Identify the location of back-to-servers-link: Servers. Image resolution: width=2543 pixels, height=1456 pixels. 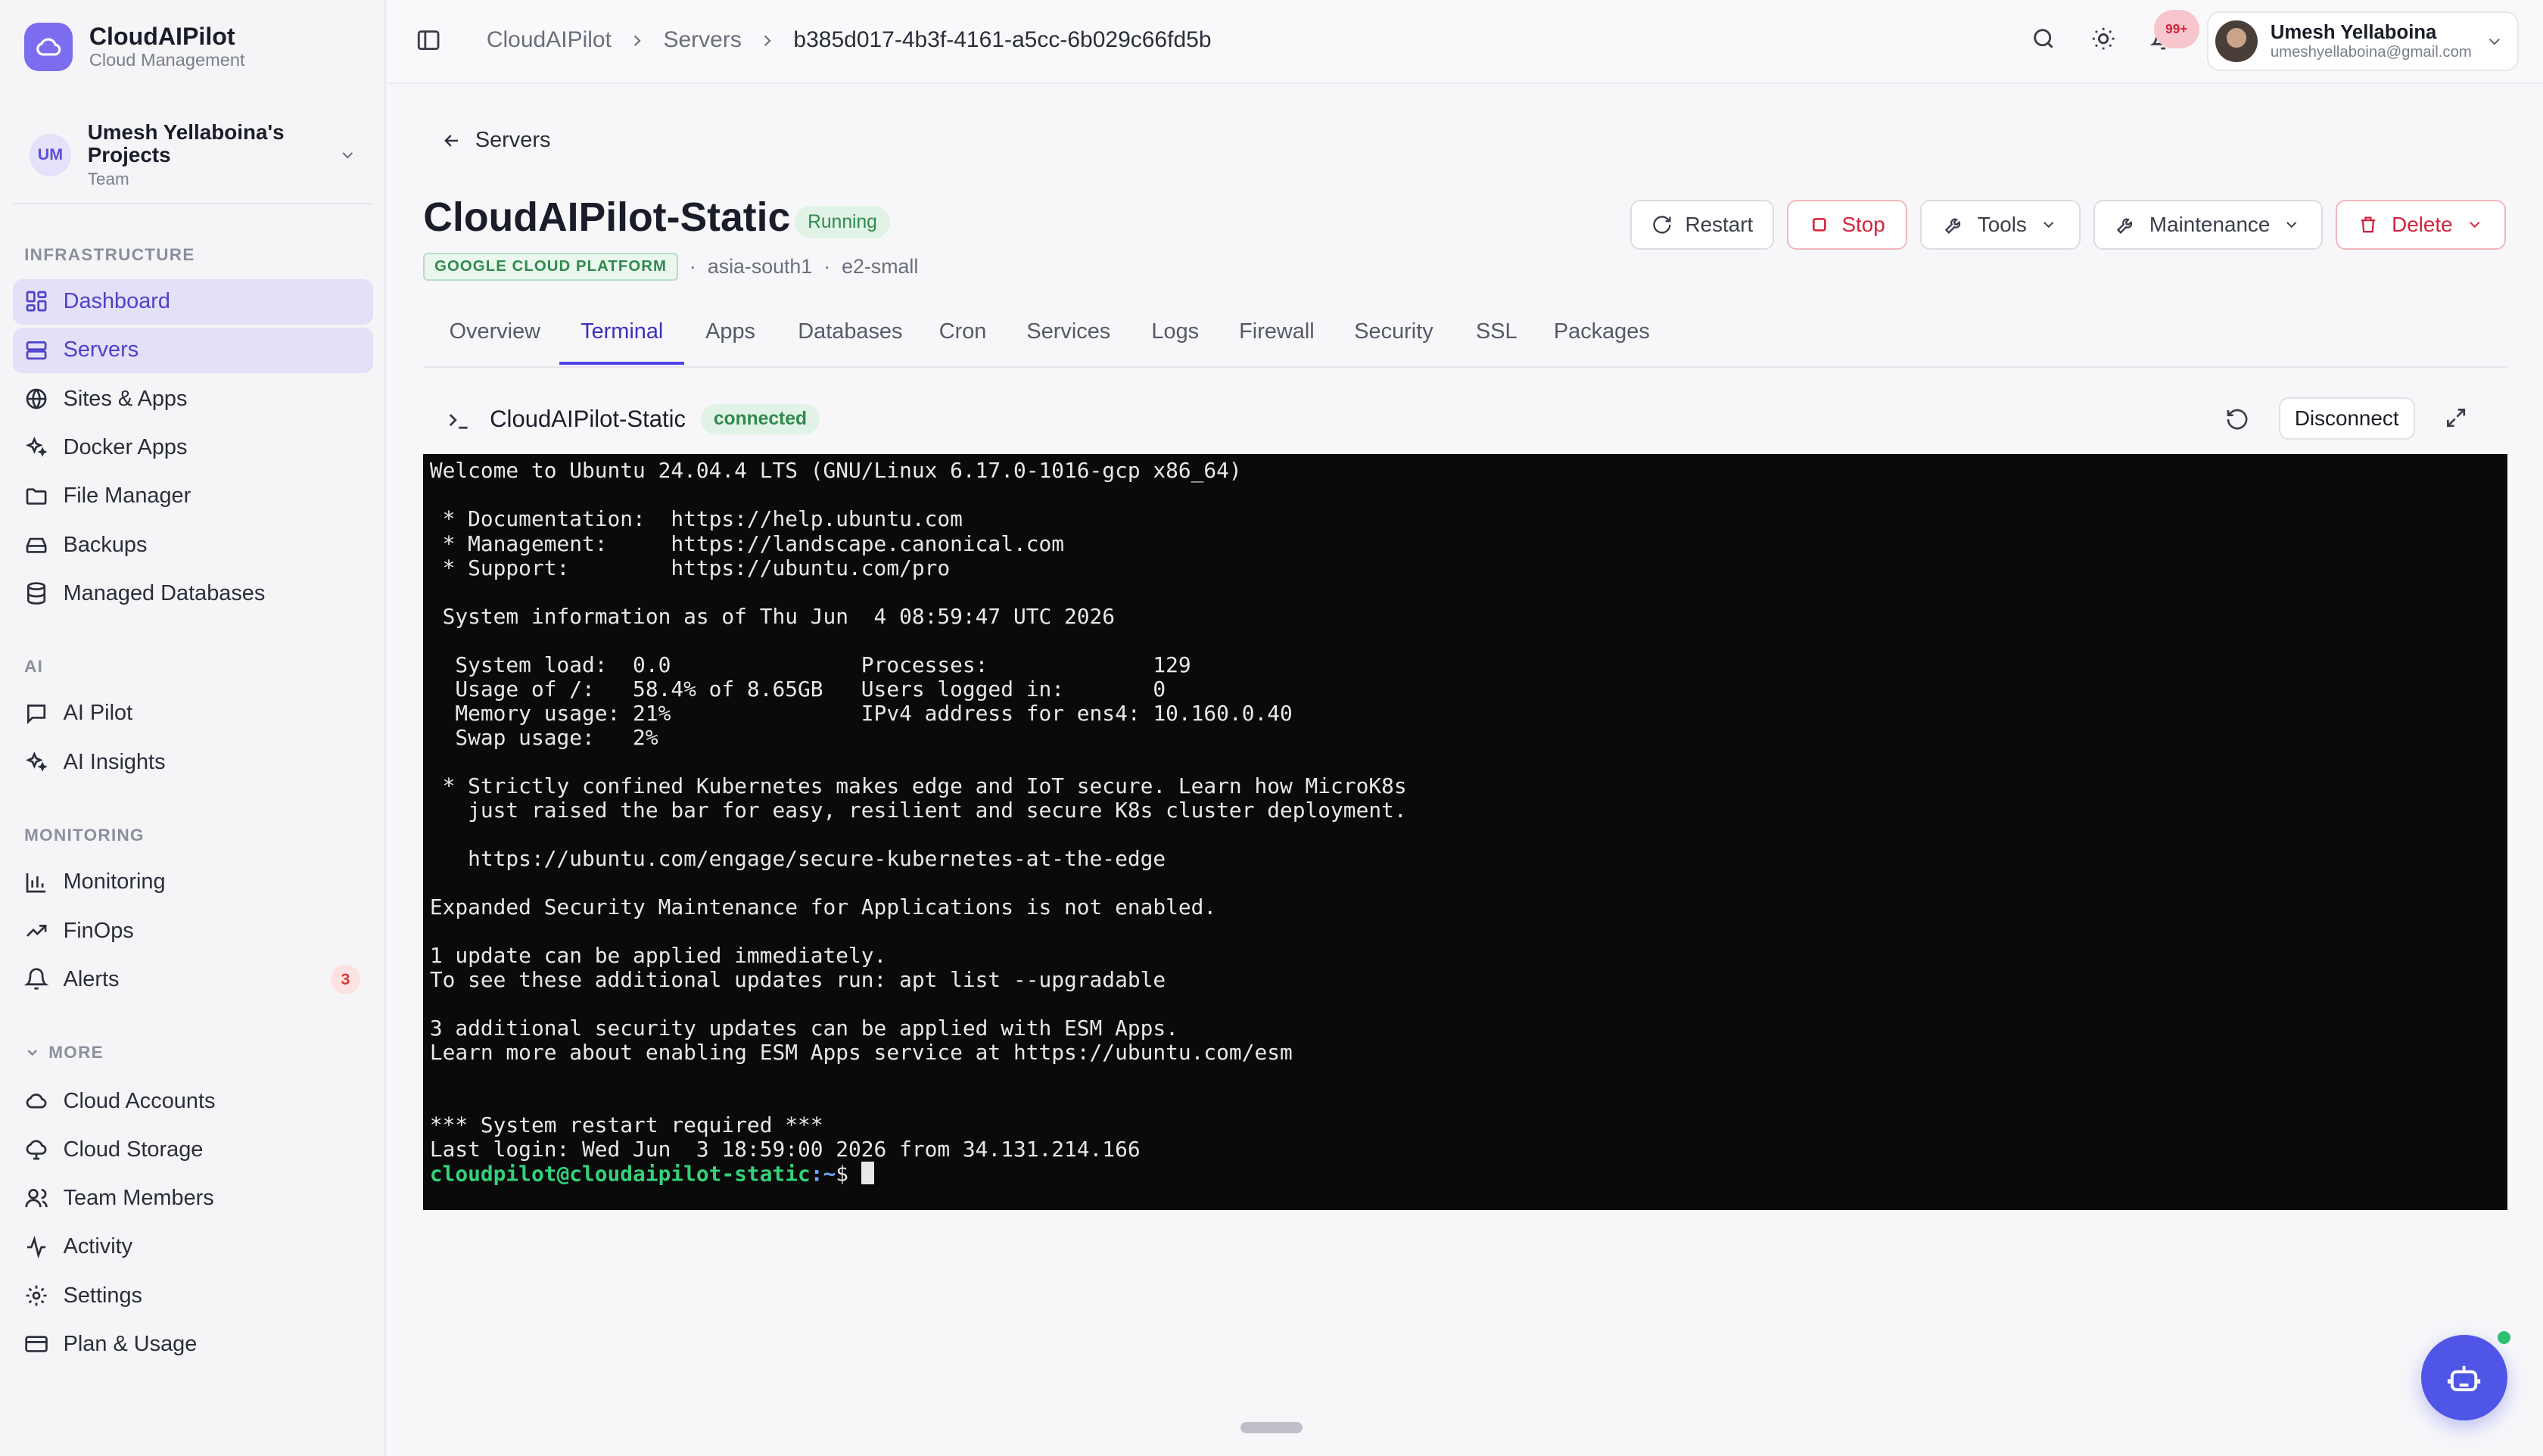
(495, 140).